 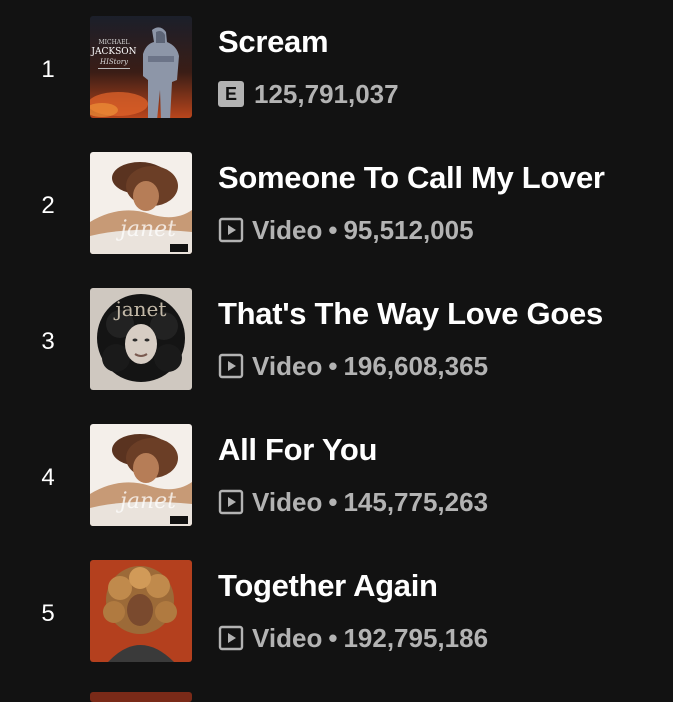 I want to click on play-count: 196,608,365, so click(x=416, y=365).